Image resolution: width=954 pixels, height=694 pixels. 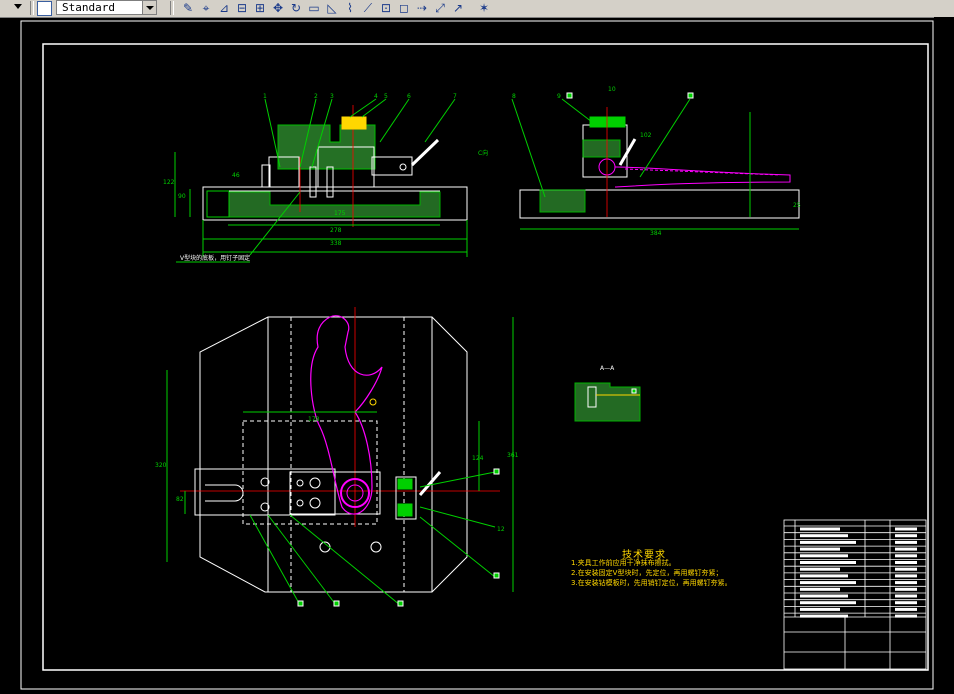 I want to click on vertical-scrollbar, so click(x=944, y=355).